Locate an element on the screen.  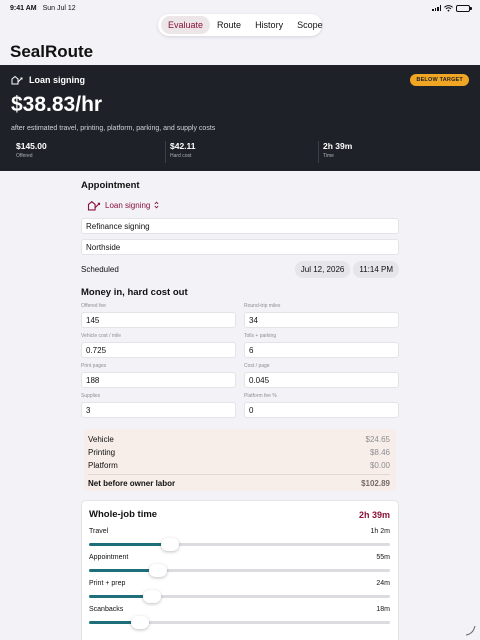
stat-hard-cost: $42.11 Hard cost is located at coordinates (241, 152).